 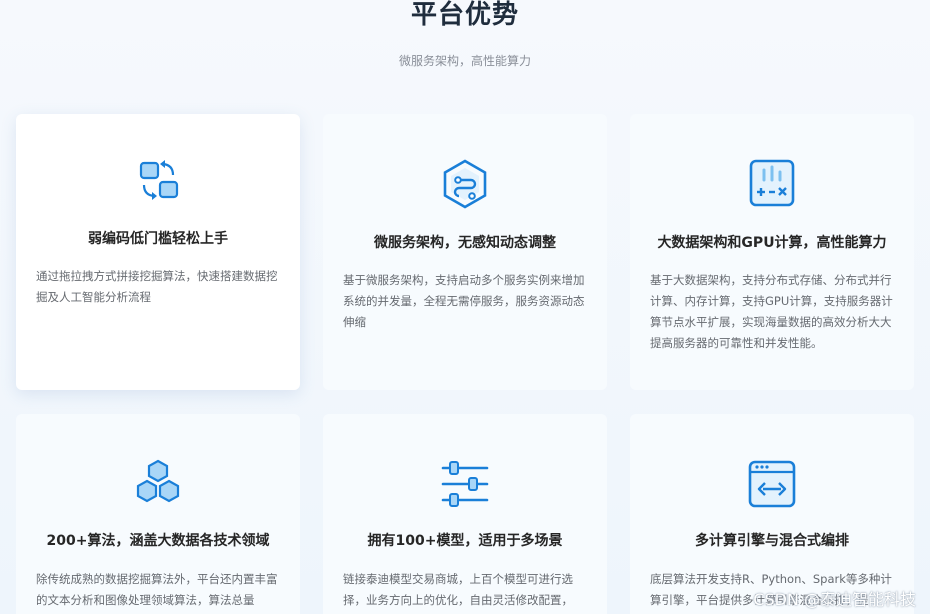 I want to click on page-subtitle: 微服务架构，高性能算力, so click(x=464, y=61).